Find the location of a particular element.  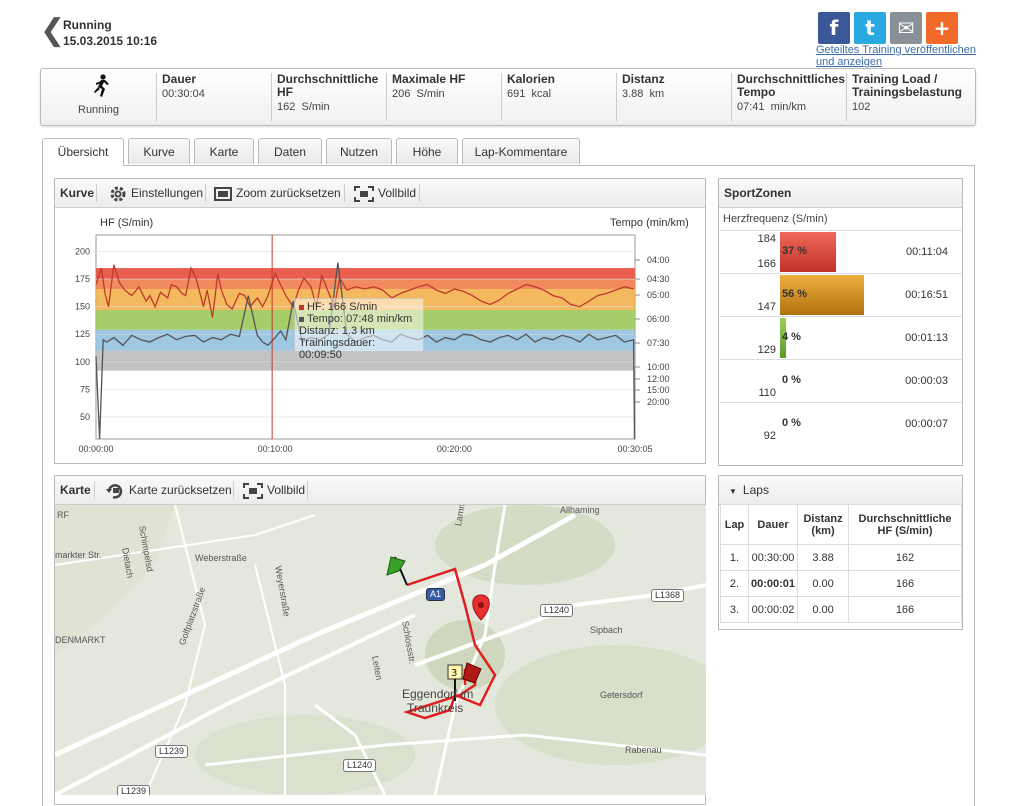

y-left-tick: 200 is located at coordinates (82, 252).